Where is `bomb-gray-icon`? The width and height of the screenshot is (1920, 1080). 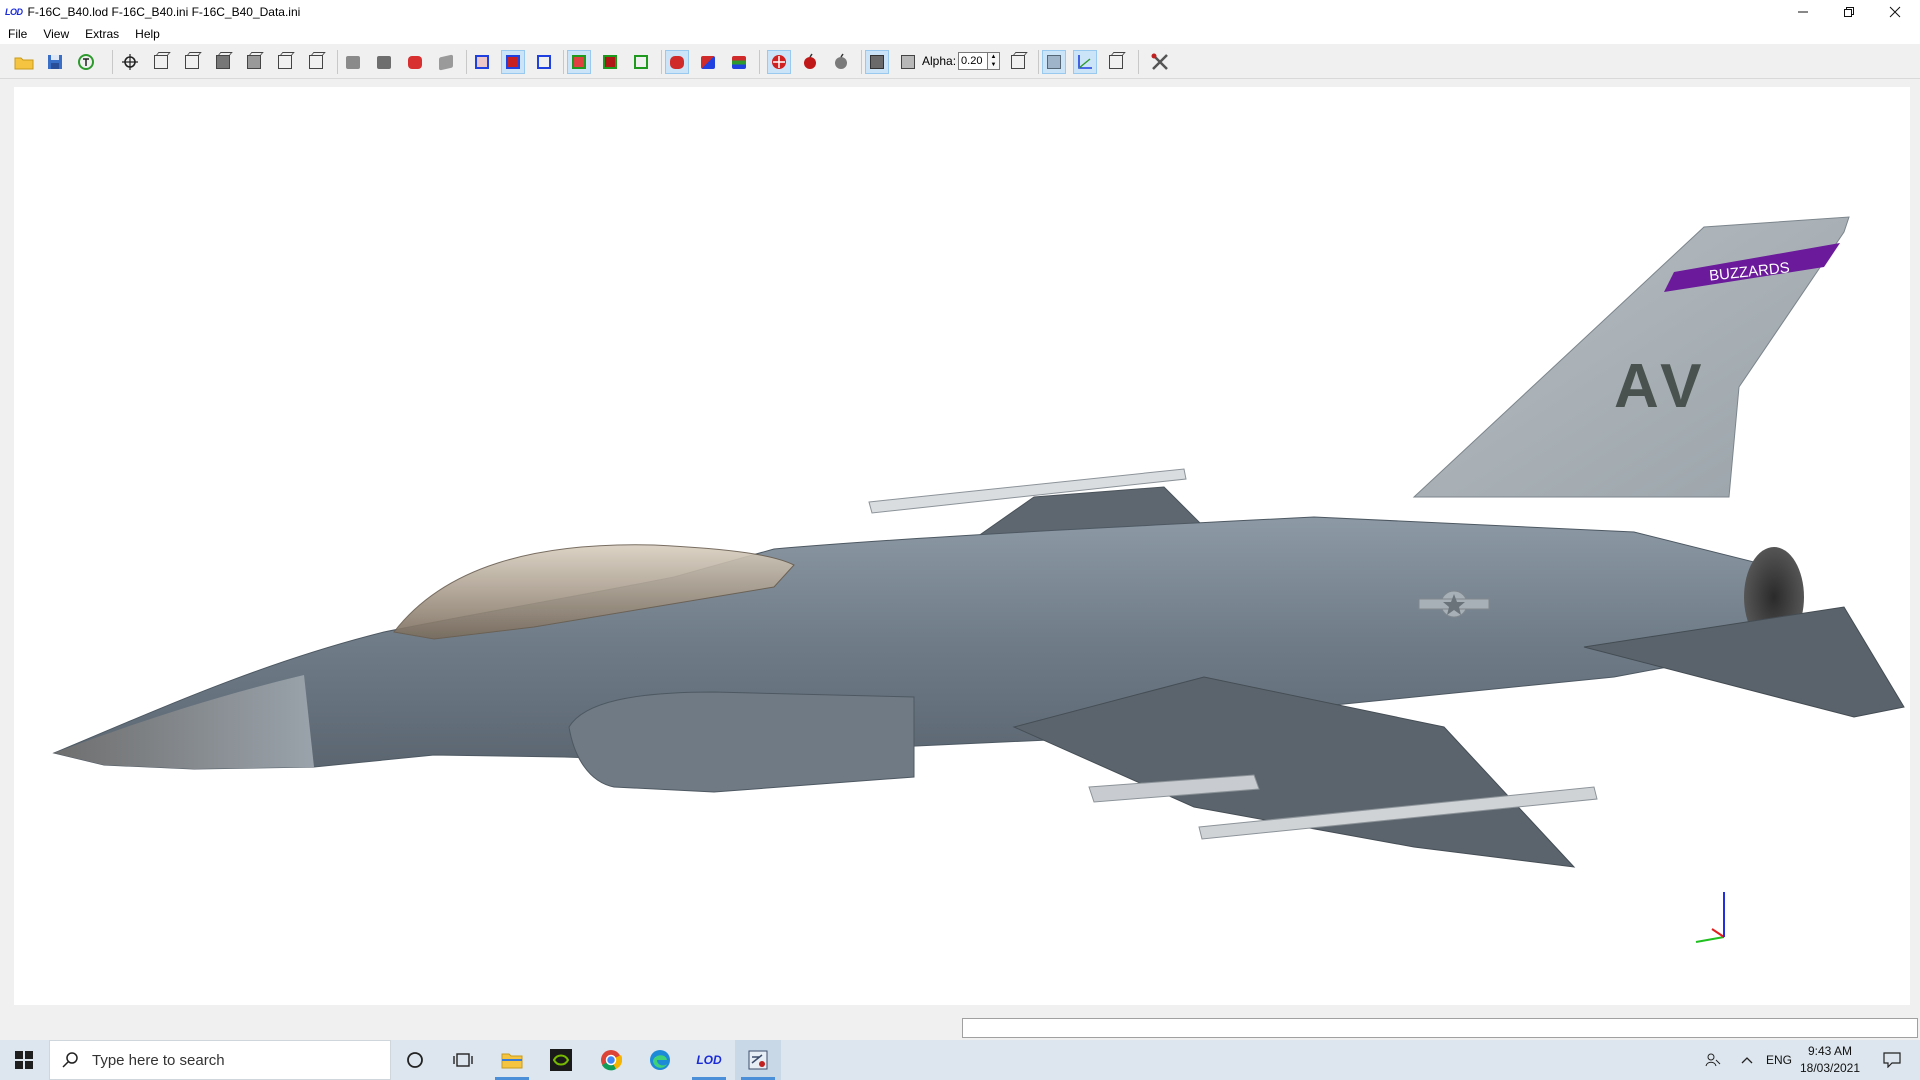 bomb-gray-icon is located at coordinates (841, 61).